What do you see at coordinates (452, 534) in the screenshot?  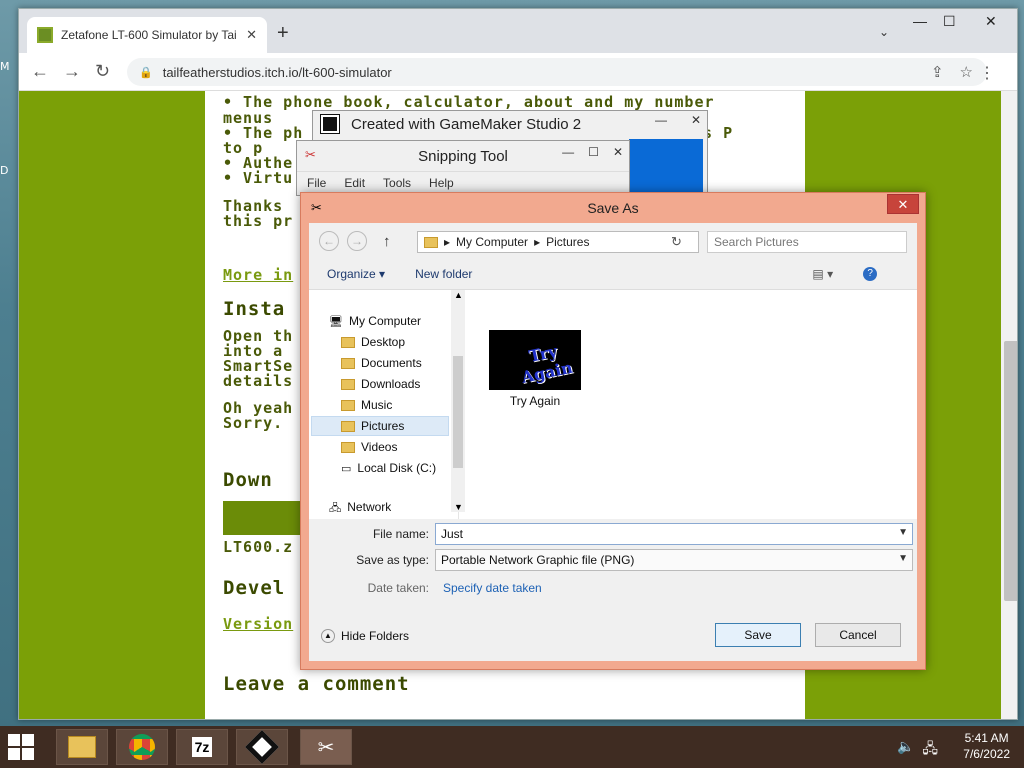 I see `file-name-value: Just` at bounding box center [452, 534].